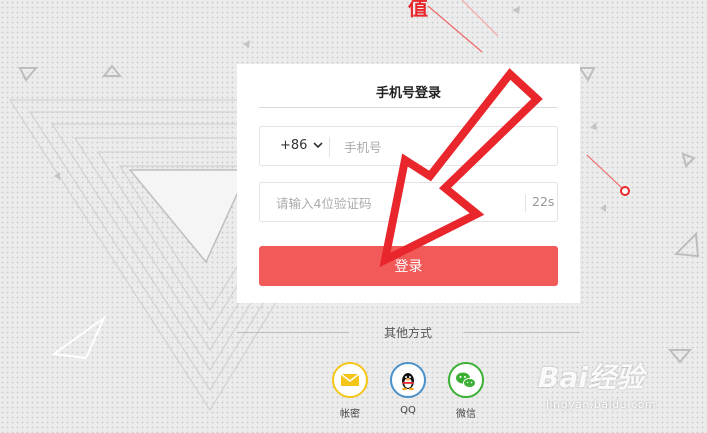  I want to click on code-field-row: 22s, so click(408, 202).